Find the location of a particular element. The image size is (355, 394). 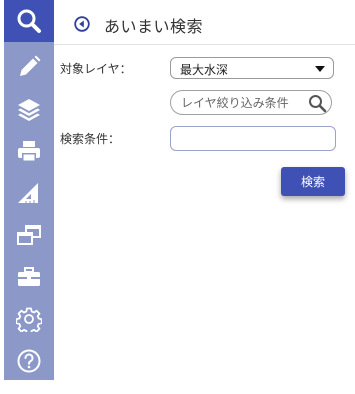

condition-input is located at coordinates (253, 138).